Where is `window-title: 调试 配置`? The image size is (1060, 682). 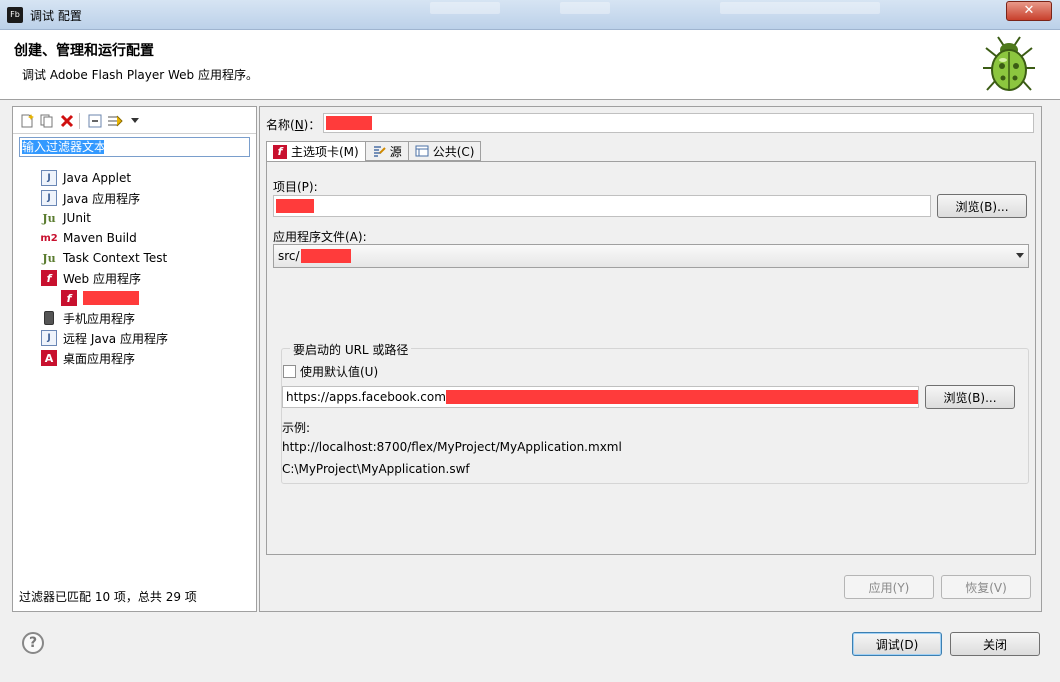 window-title: 调试 配置 is located at coordinates (56, 16).